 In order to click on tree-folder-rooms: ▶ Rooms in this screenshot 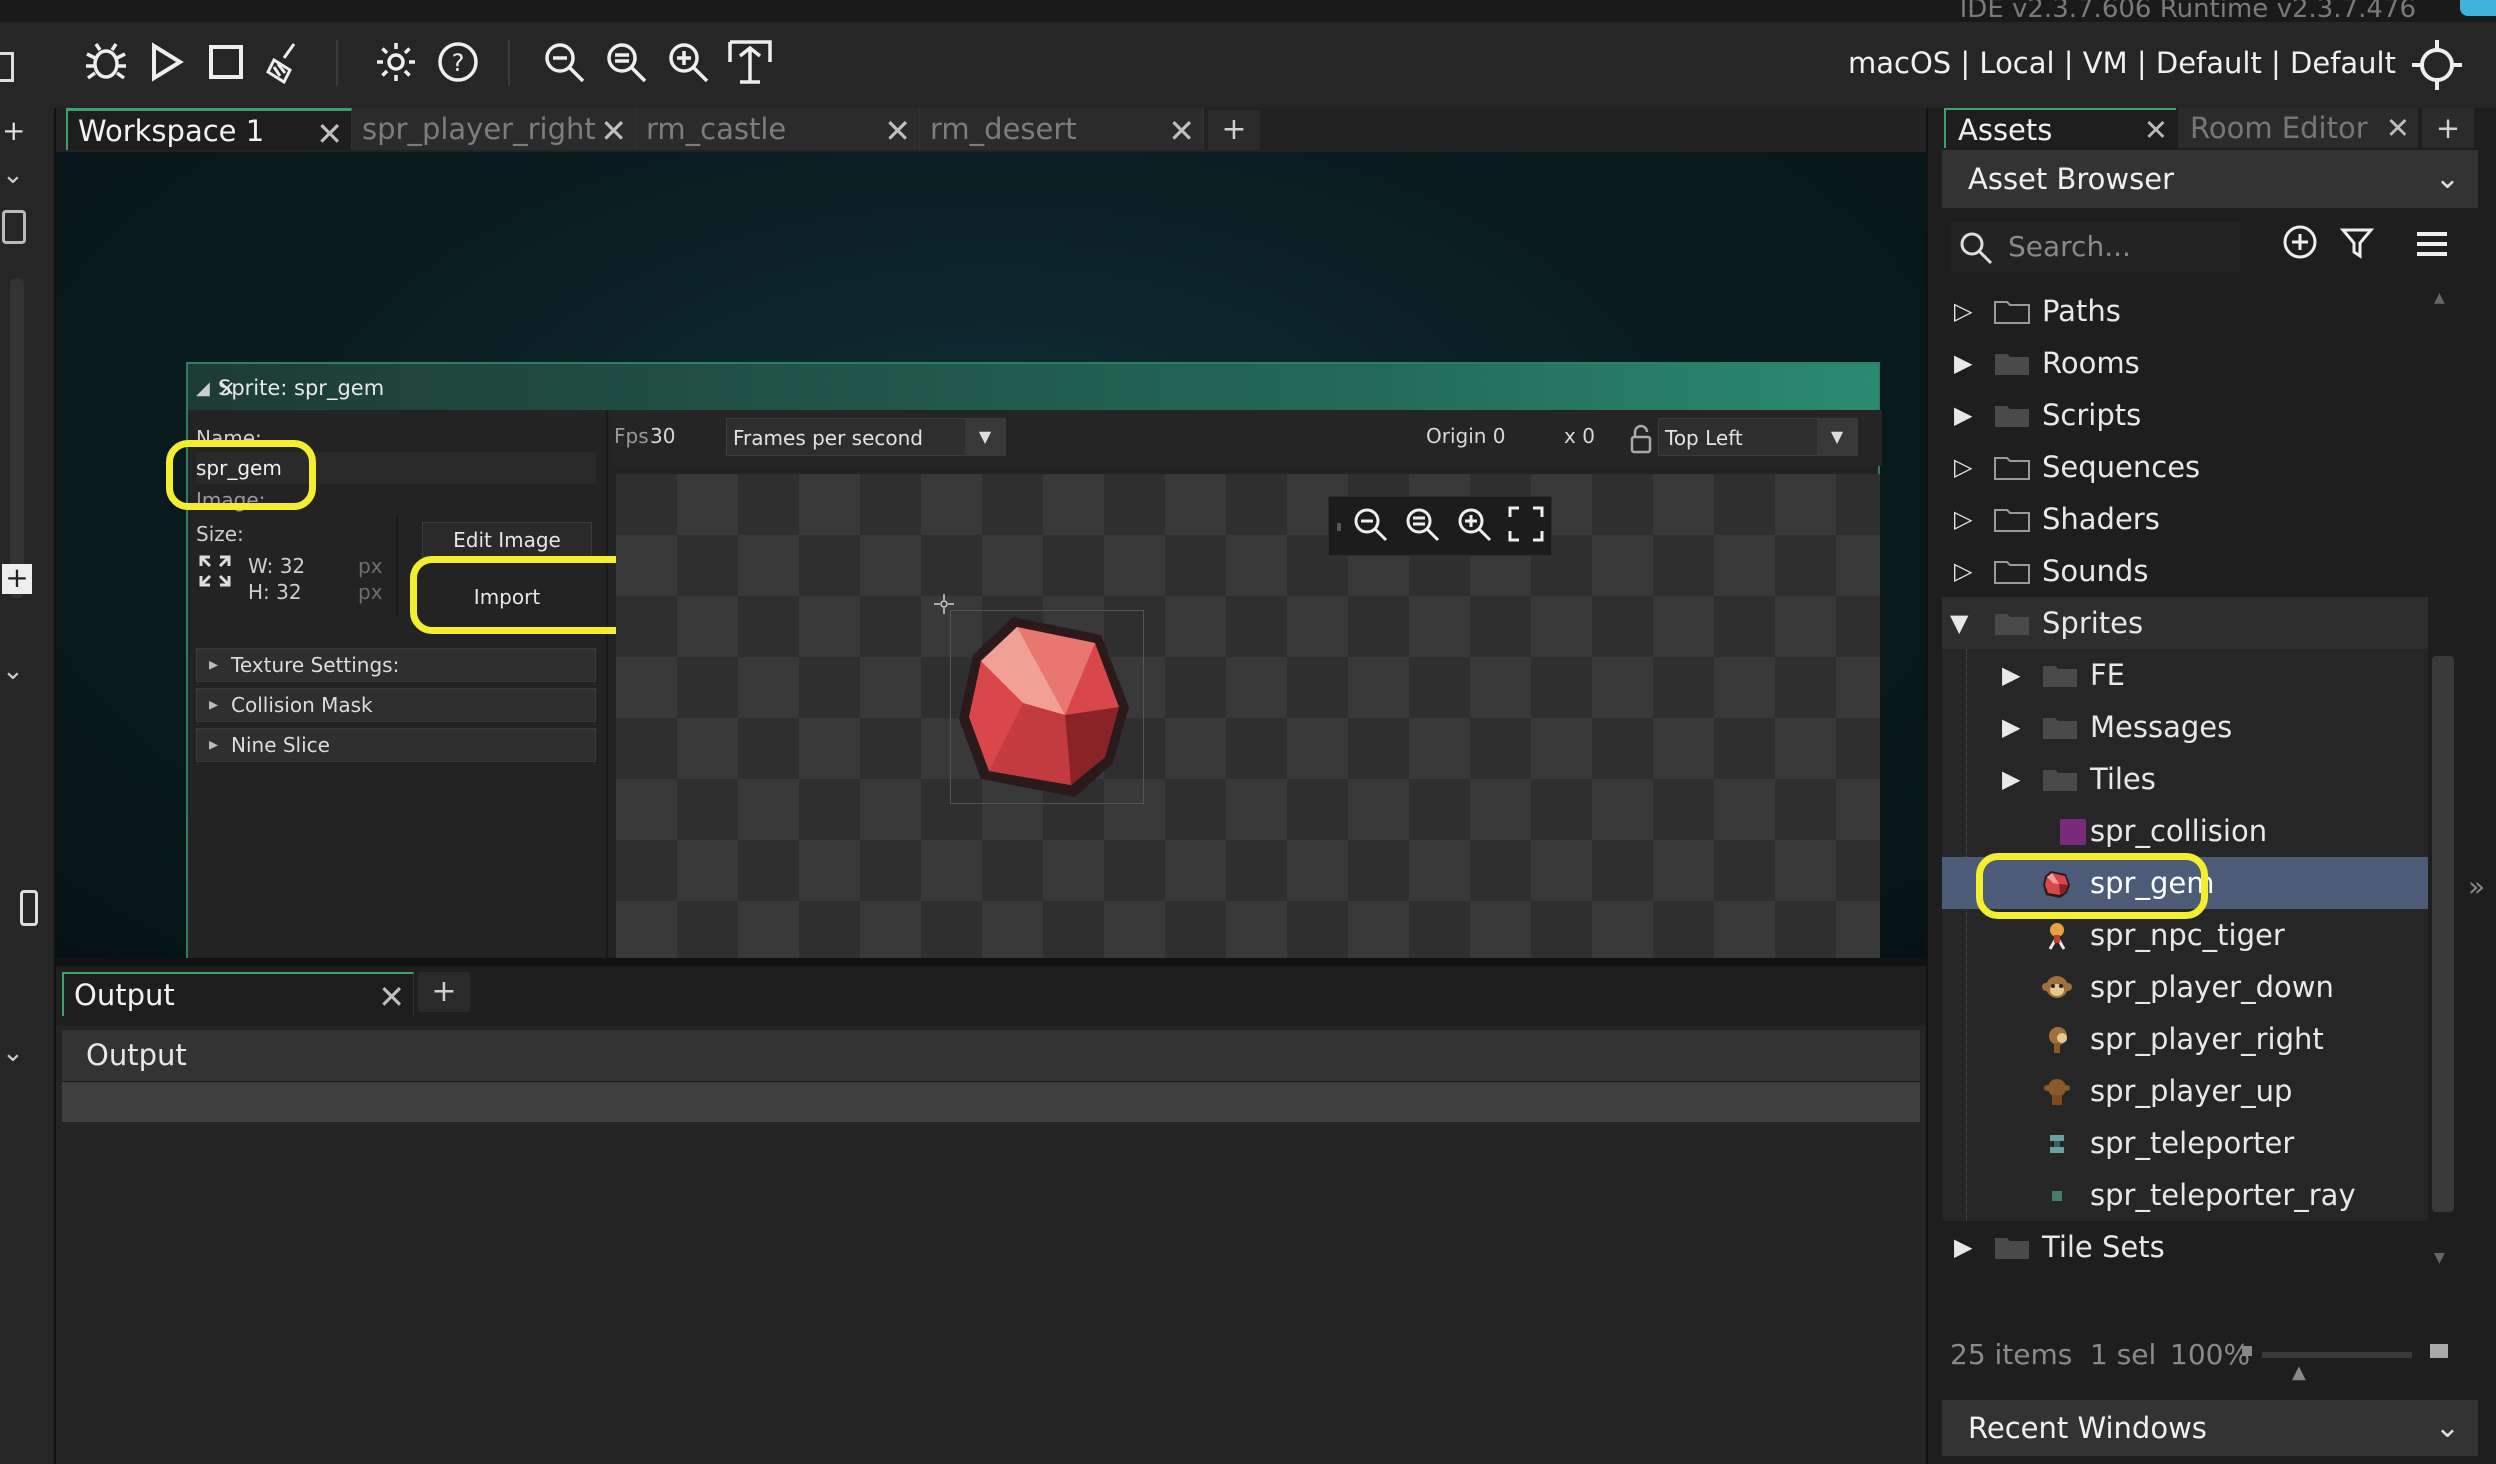, I will do `click(2192, 363)`.